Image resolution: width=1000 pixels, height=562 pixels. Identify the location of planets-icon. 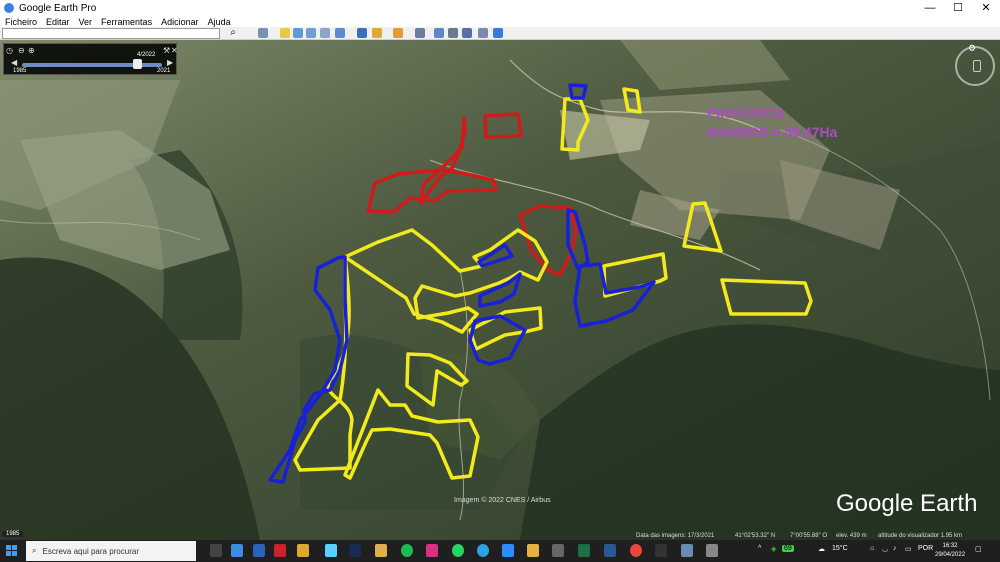
(398, 33).